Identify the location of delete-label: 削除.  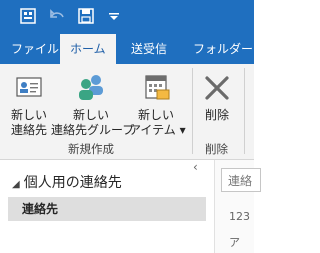
(216, 115).